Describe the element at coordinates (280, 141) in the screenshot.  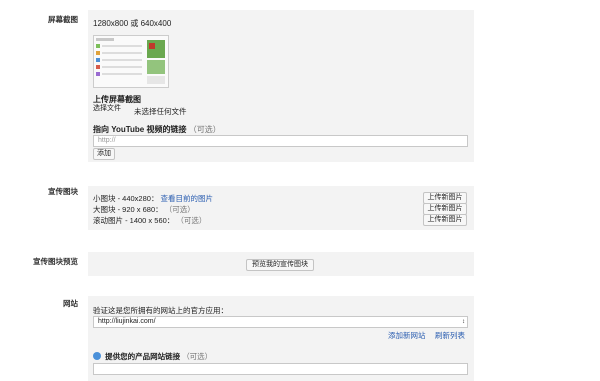
I see `youtube-url-input: http://` at that location.